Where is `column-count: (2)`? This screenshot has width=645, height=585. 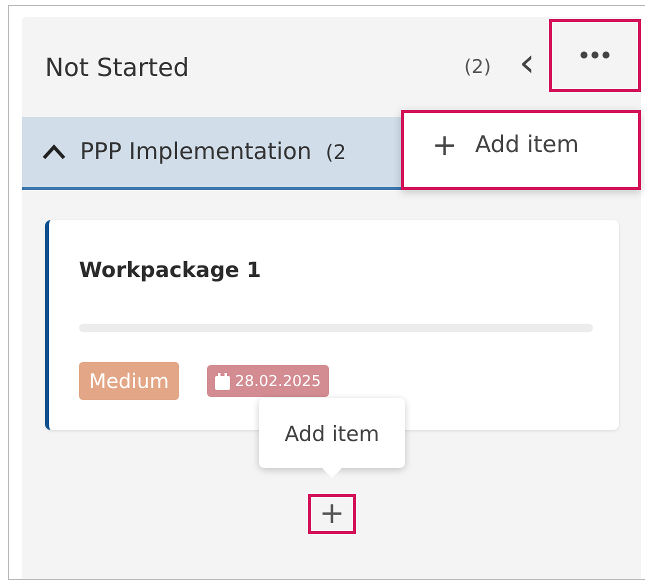 column-count: (2) is located at coordinates (477, 67).